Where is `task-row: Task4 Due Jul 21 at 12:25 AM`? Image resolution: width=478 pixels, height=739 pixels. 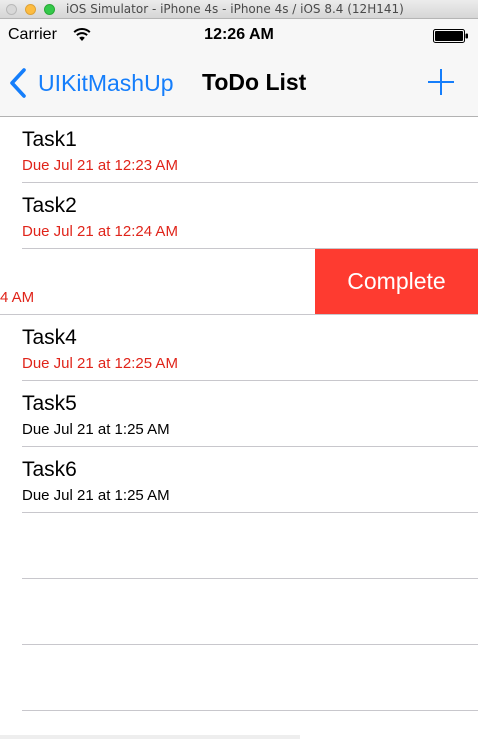 task-row: Task4 Due Jul 21 at 12:25 AM is located at coordinates (239, 348).